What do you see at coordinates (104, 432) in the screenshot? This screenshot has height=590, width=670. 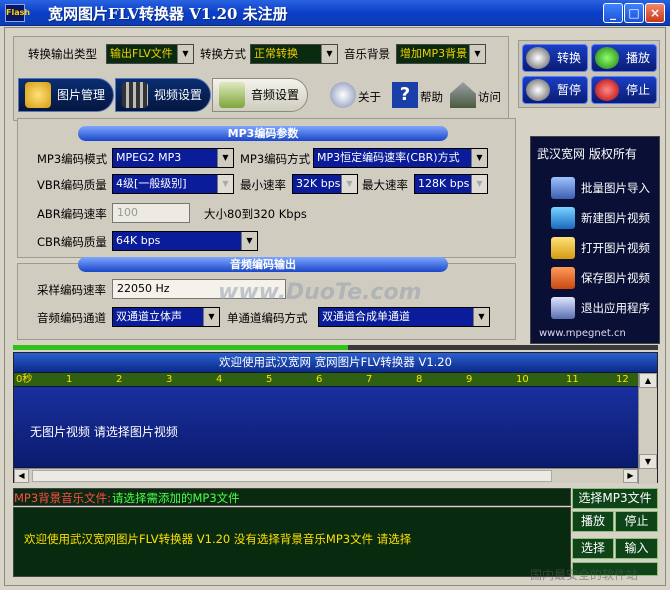 I see `timeline-empty-message: 无图片视频 请选择图片视频` at bounding box center [104, 432].